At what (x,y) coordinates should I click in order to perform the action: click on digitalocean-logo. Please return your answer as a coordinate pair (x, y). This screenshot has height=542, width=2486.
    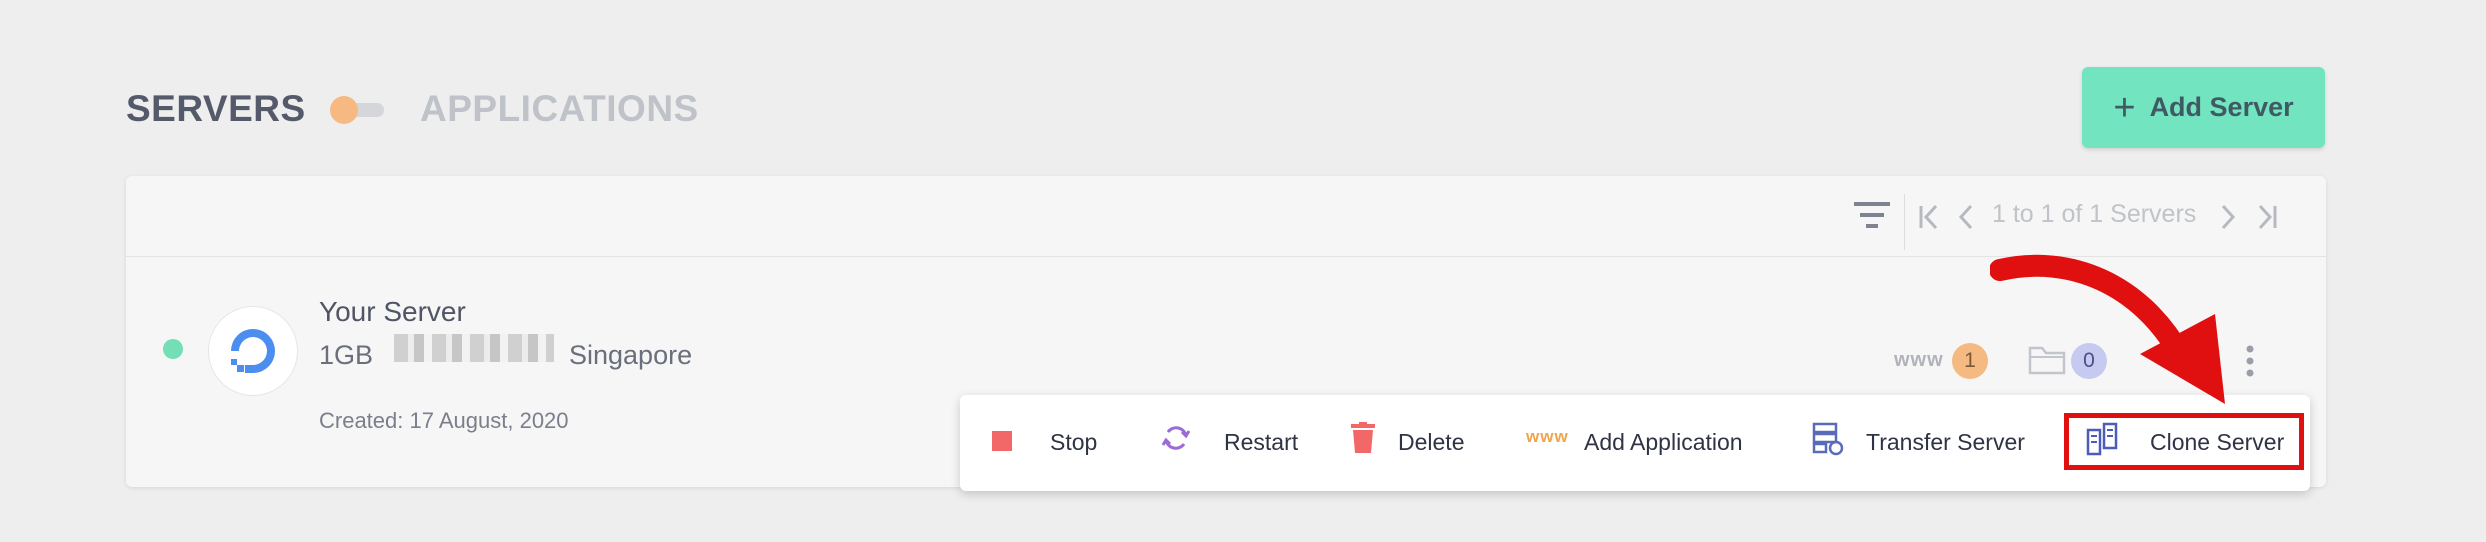
    Looking at the image, I should click on (253, 351).